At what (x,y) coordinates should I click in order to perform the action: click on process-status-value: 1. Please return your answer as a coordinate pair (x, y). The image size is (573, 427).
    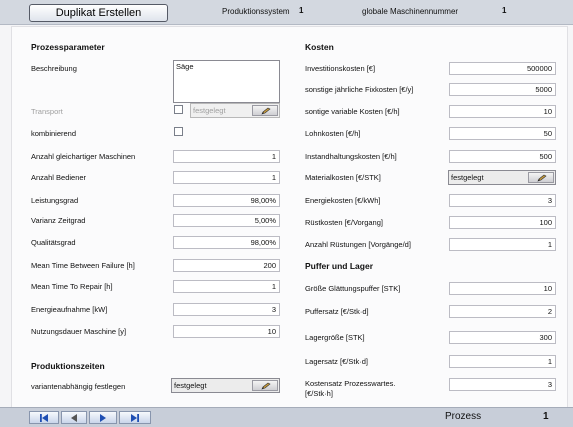
    Looking at the image, I should click on (546, 416).